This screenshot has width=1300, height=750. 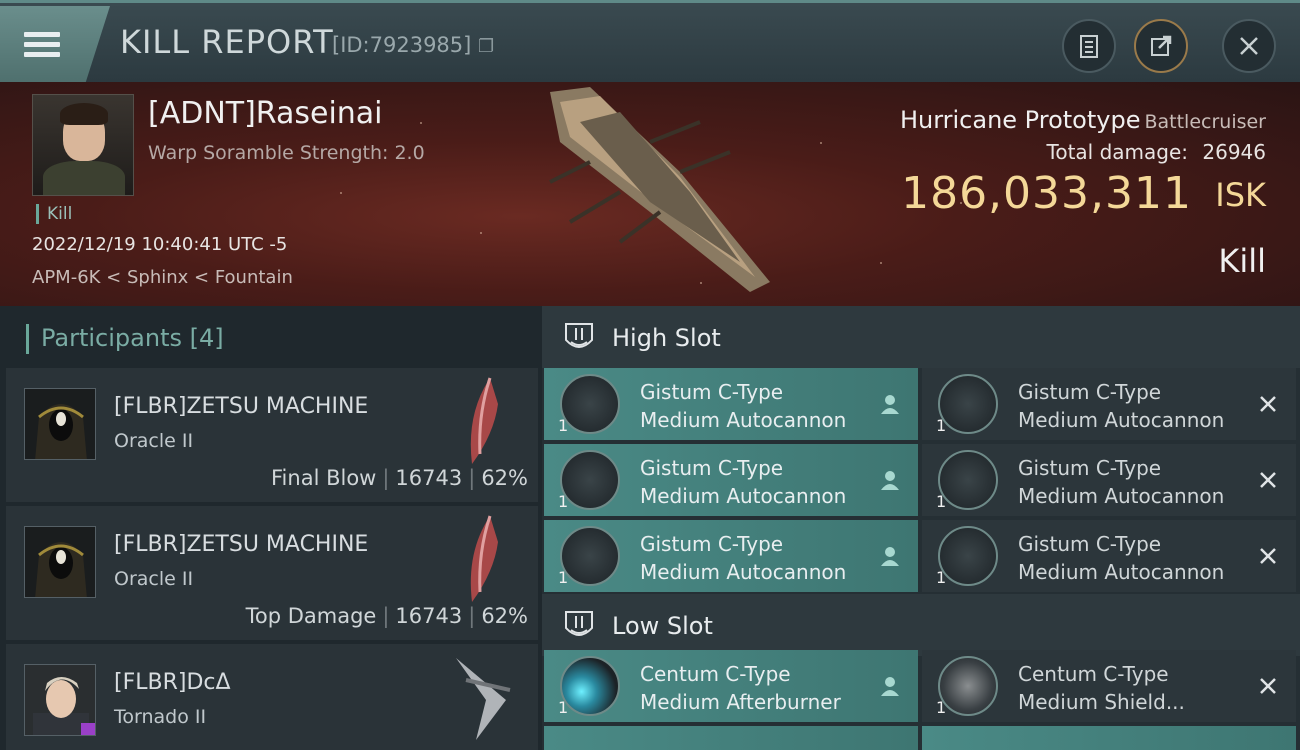 I want to click on close-button, so click(x=1249, y=46).